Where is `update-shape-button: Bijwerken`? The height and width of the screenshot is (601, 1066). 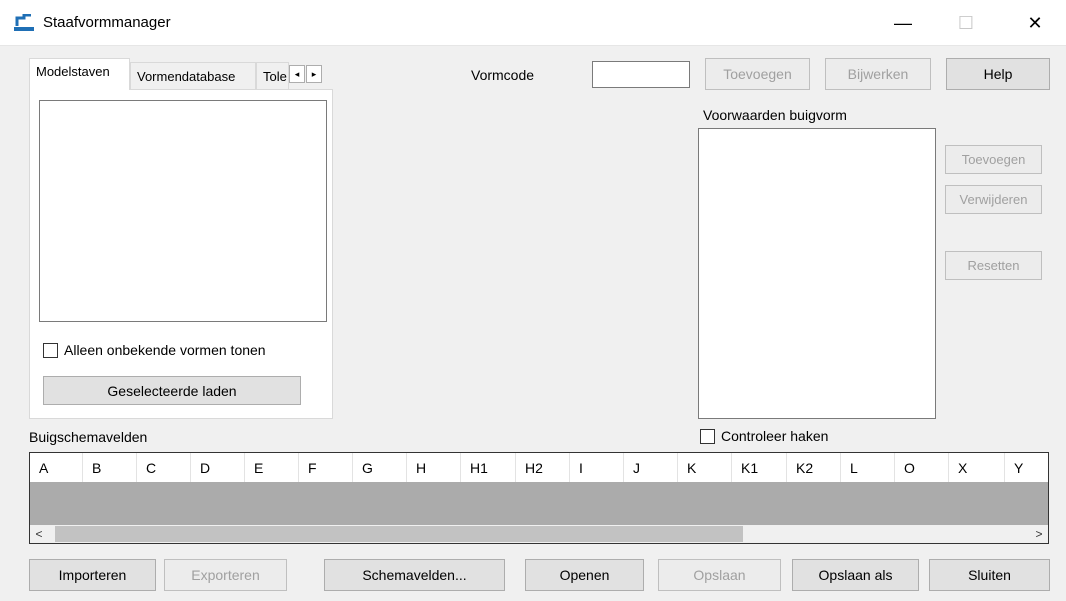 update-shape-button: Bijwerken is located at coordinates (878, 74).